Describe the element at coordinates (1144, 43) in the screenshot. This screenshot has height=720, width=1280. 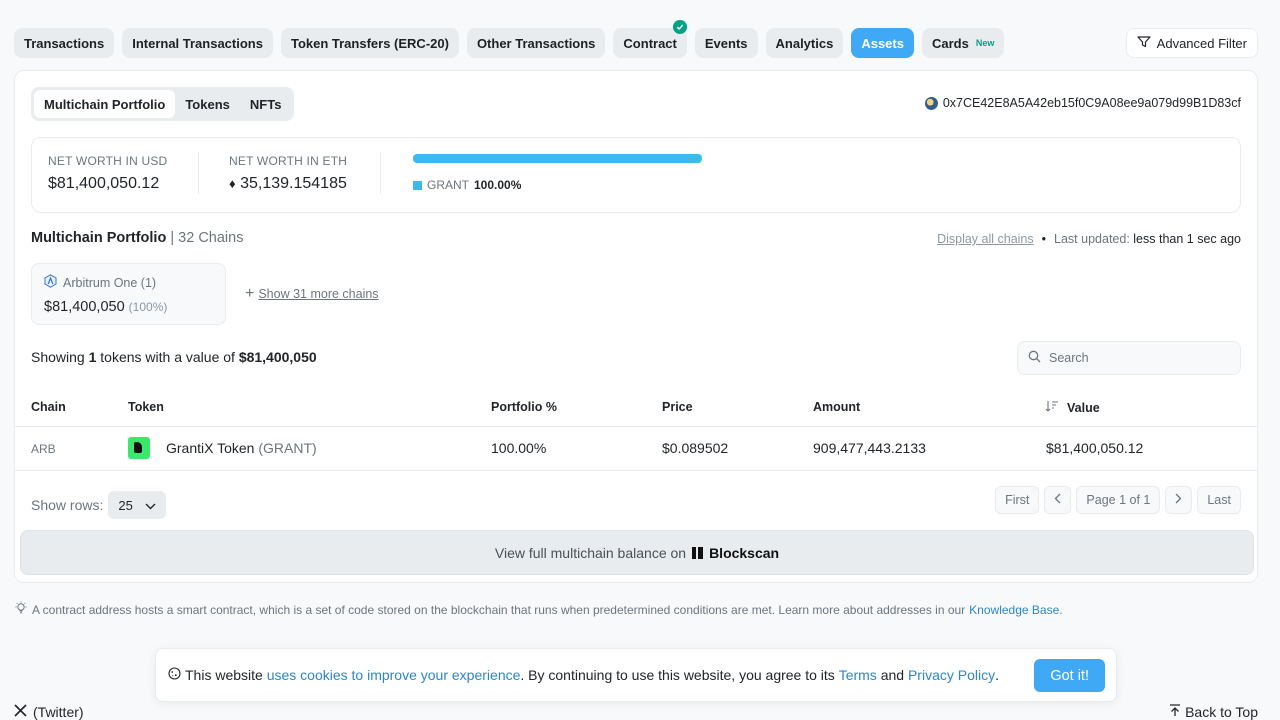
I see `filter-icon` at that location.